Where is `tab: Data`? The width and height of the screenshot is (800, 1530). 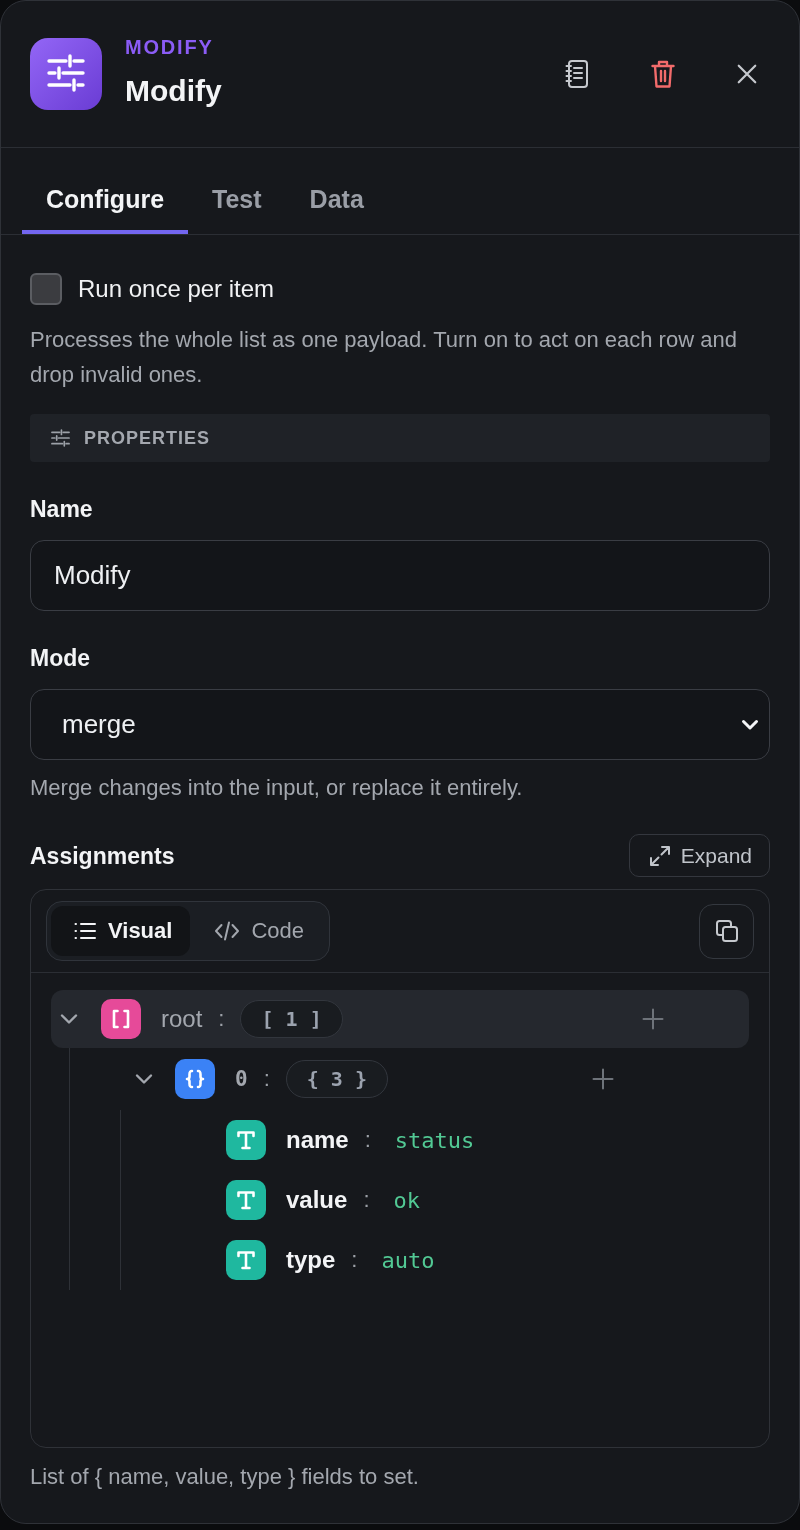 tab: Data is located at coordinates (336, 191).